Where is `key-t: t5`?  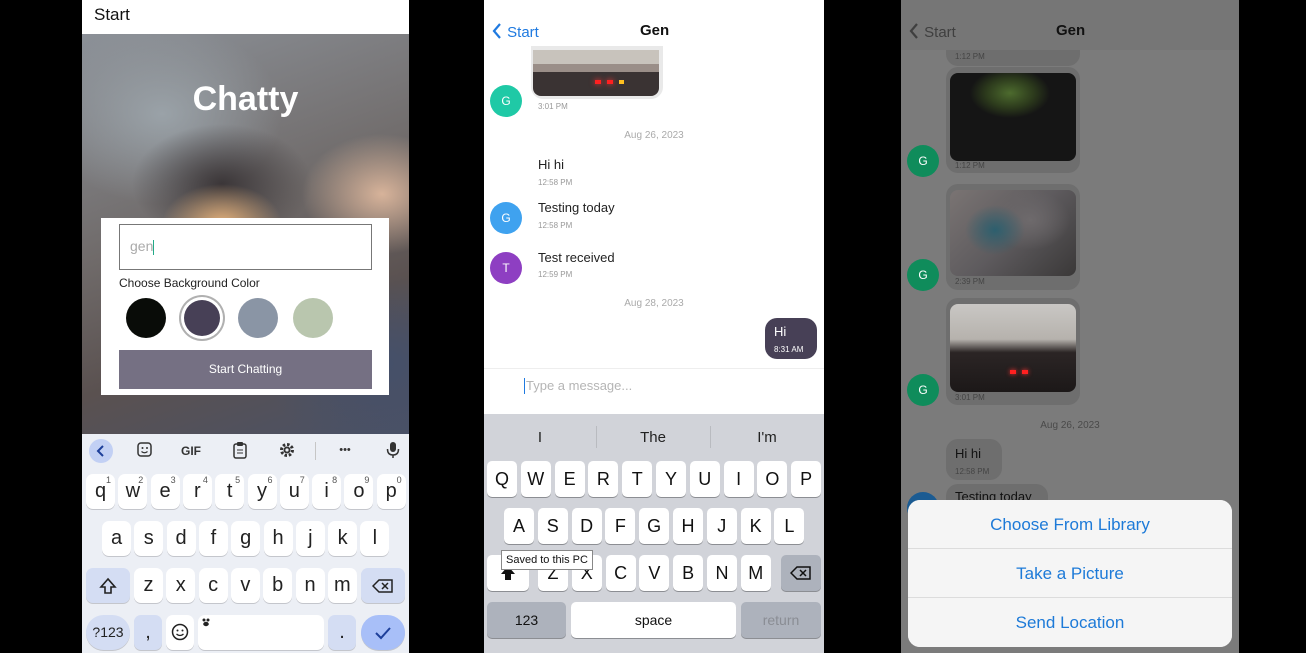
key-t: t5 is located at coordinates (230, 491).